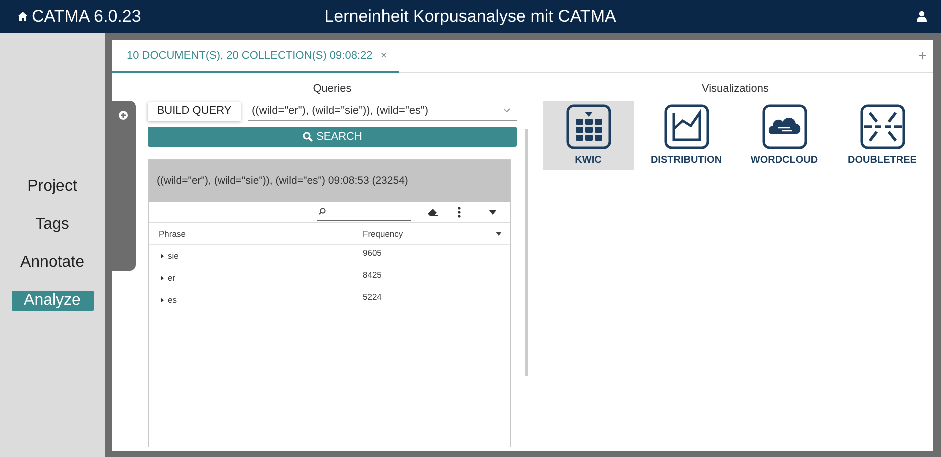  I want to click on queries-heading: Queries, so click(332, 89).